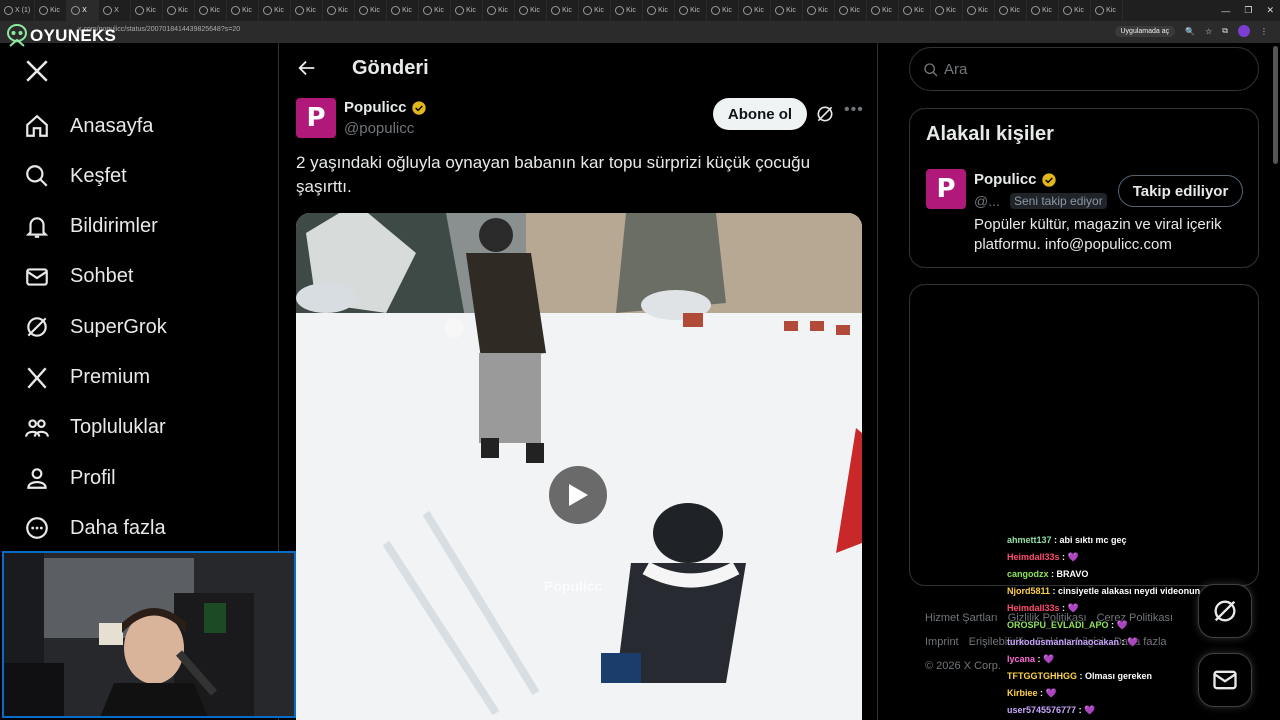  What do you see at coordinates (70, 478) in the screenshot?
I see `nav-item-profil: Profil` at bounding box center [70, 478].